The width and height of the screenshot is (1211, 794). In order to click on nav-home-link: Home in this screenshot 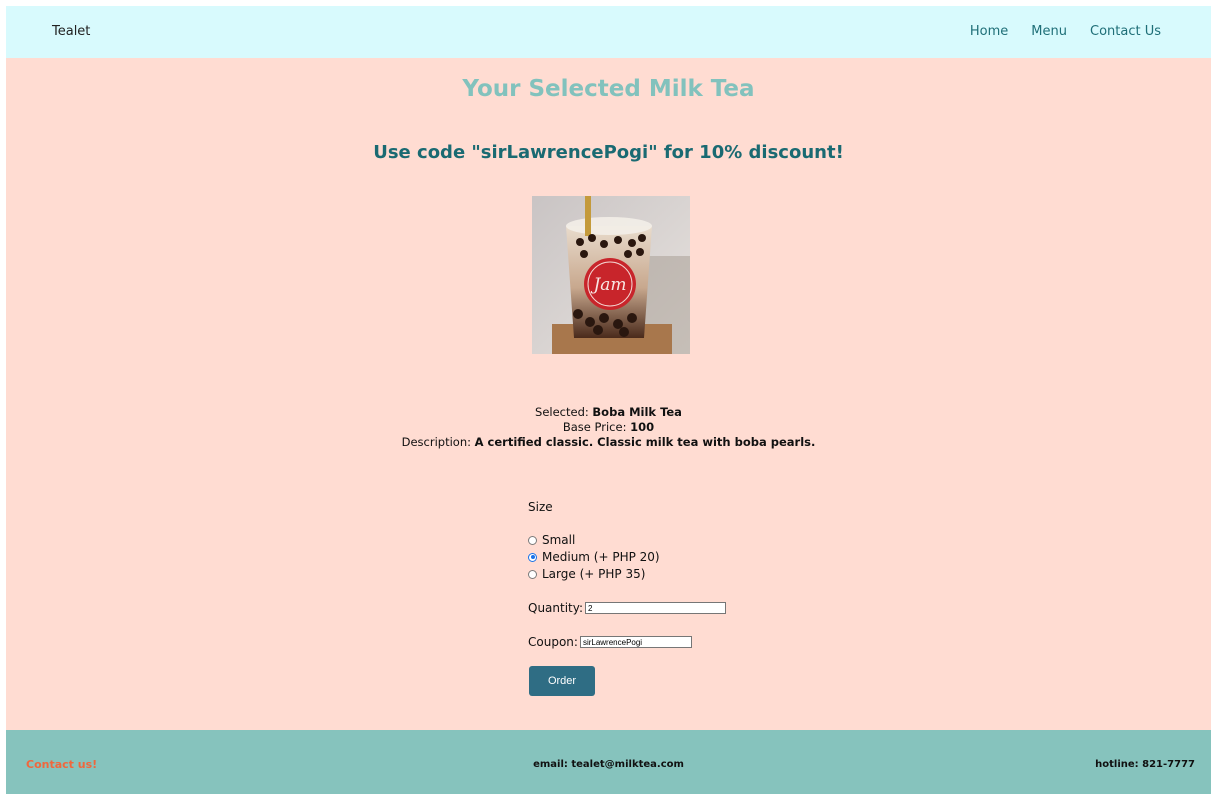, I will do `click(989, 31)`.